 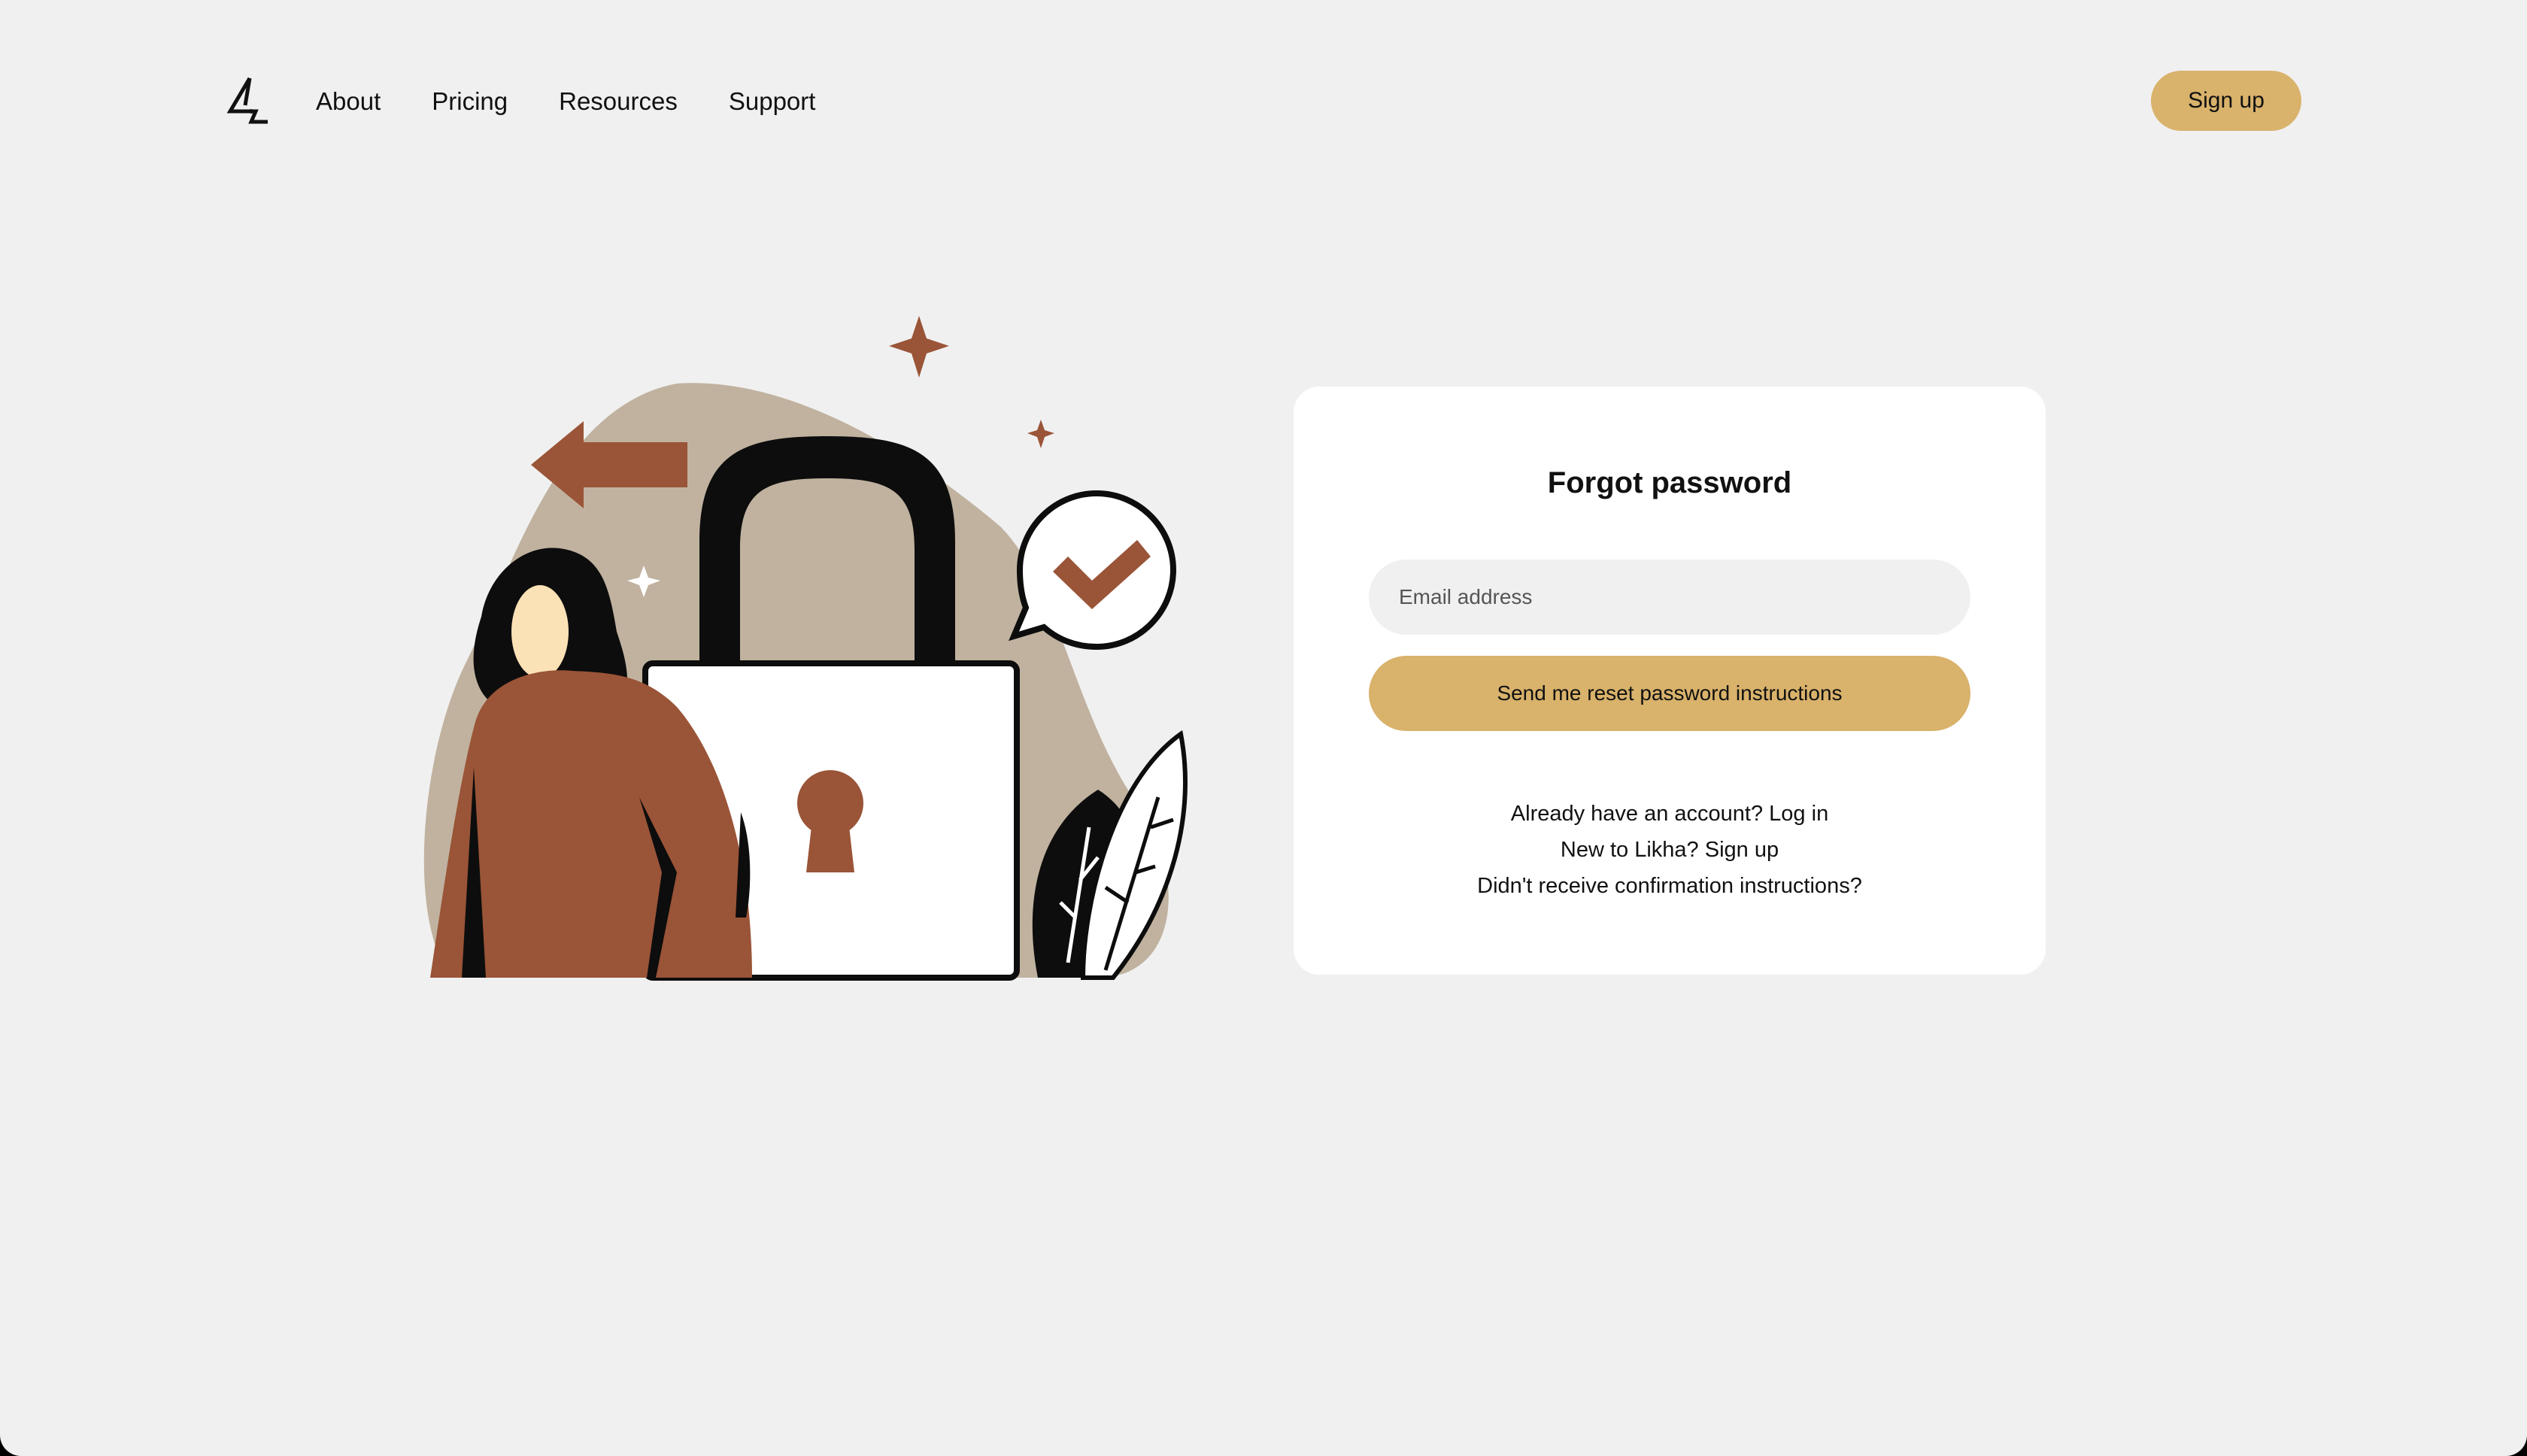 I want to click on signup-button: Sign up, so click(x=2226, y=101).